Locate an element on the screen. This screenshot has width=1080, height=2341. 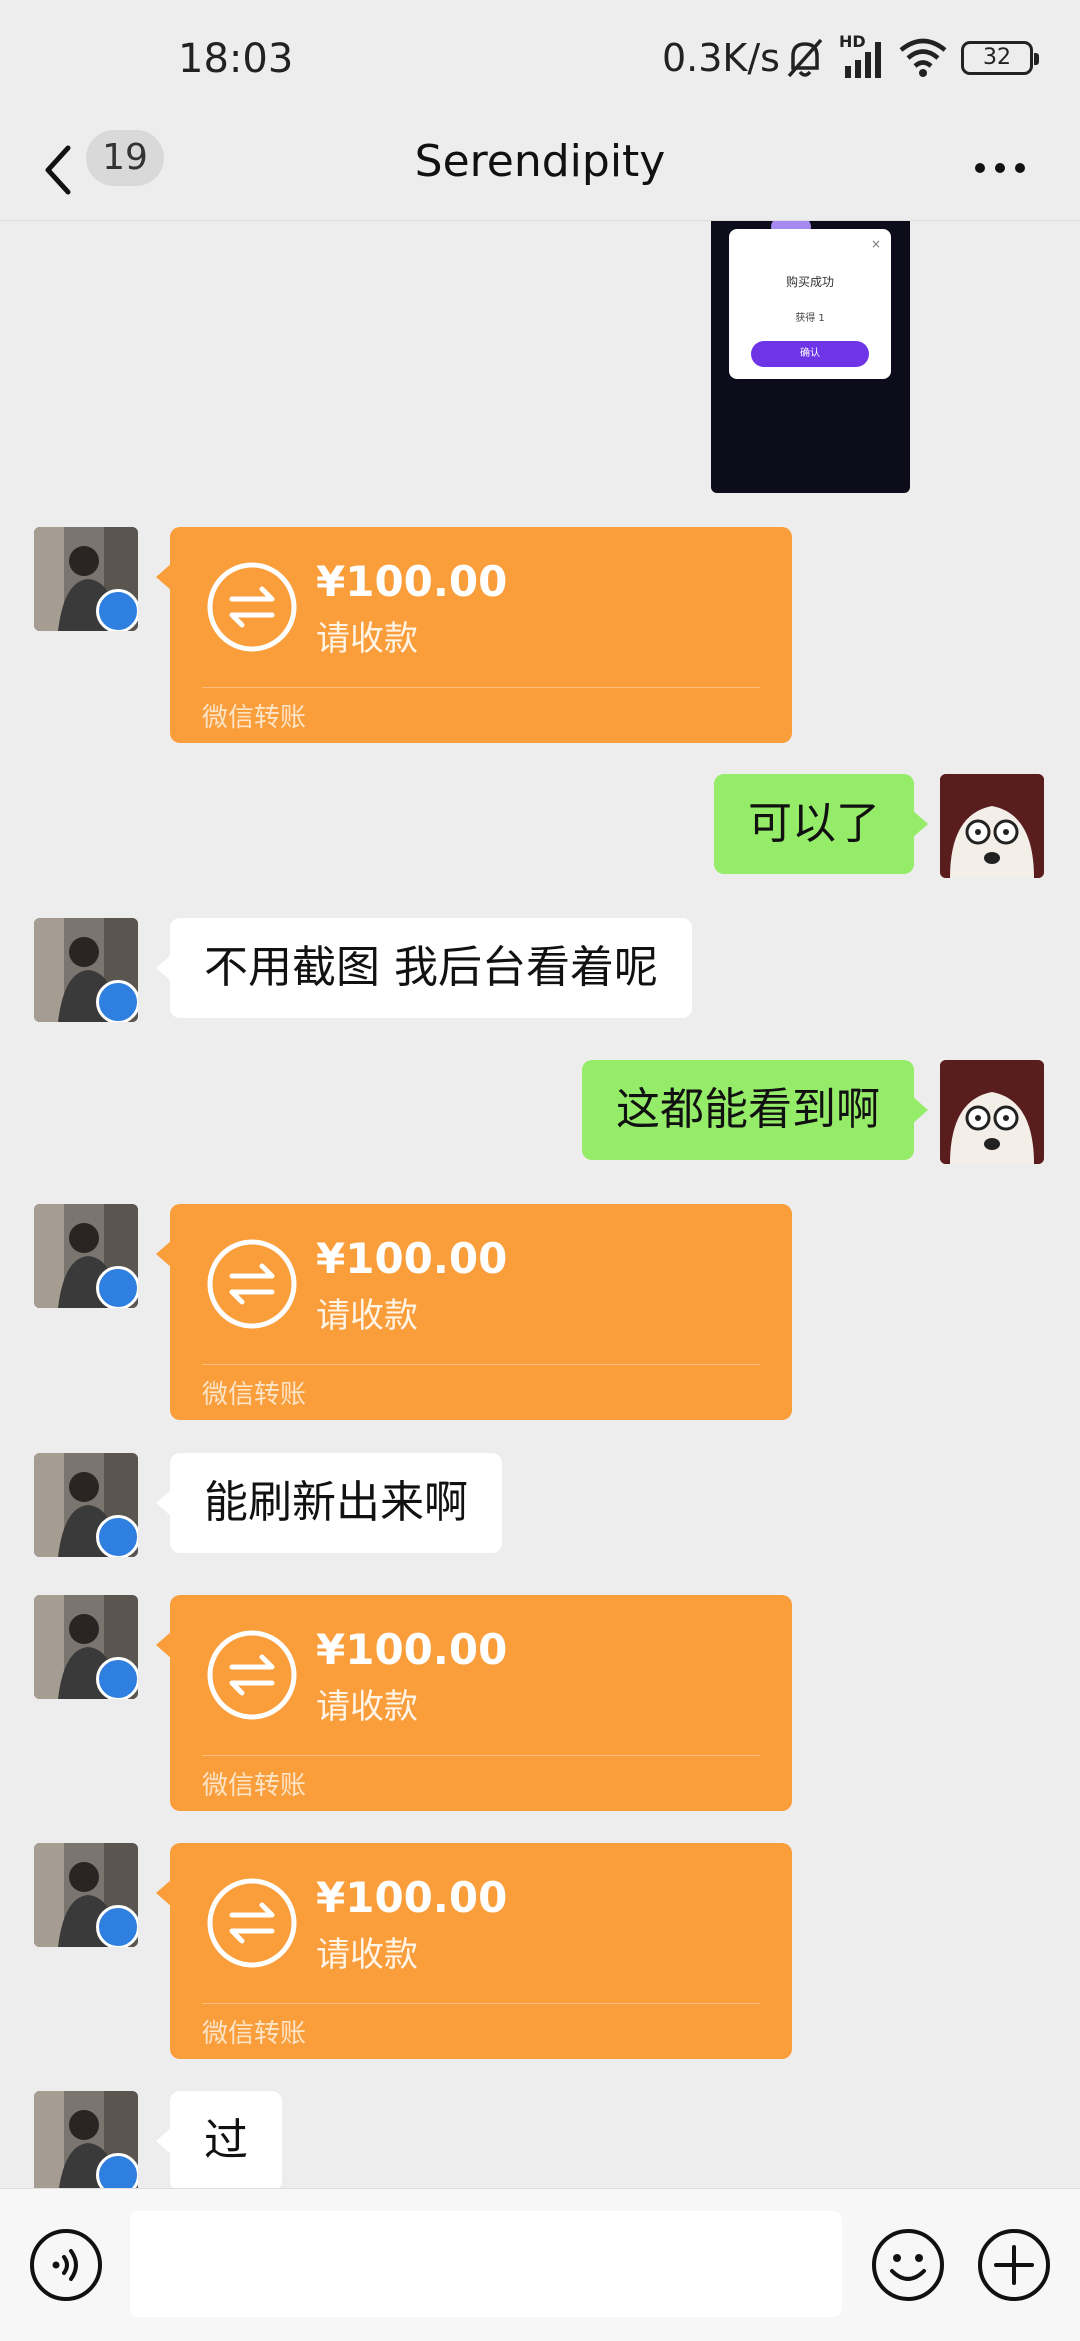
input-bar is located at coordinates (540, 2264).